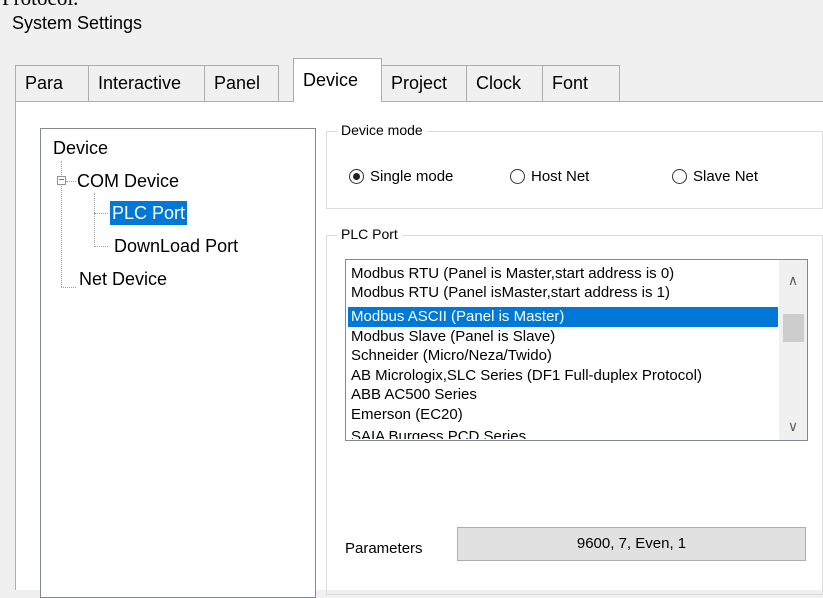 The width and height of the screenshot is (823, 598). What do you see at coordinates (80, 148) in the screenshot?
I see `tree-node-device: Device` at bounding box center [80, 148].